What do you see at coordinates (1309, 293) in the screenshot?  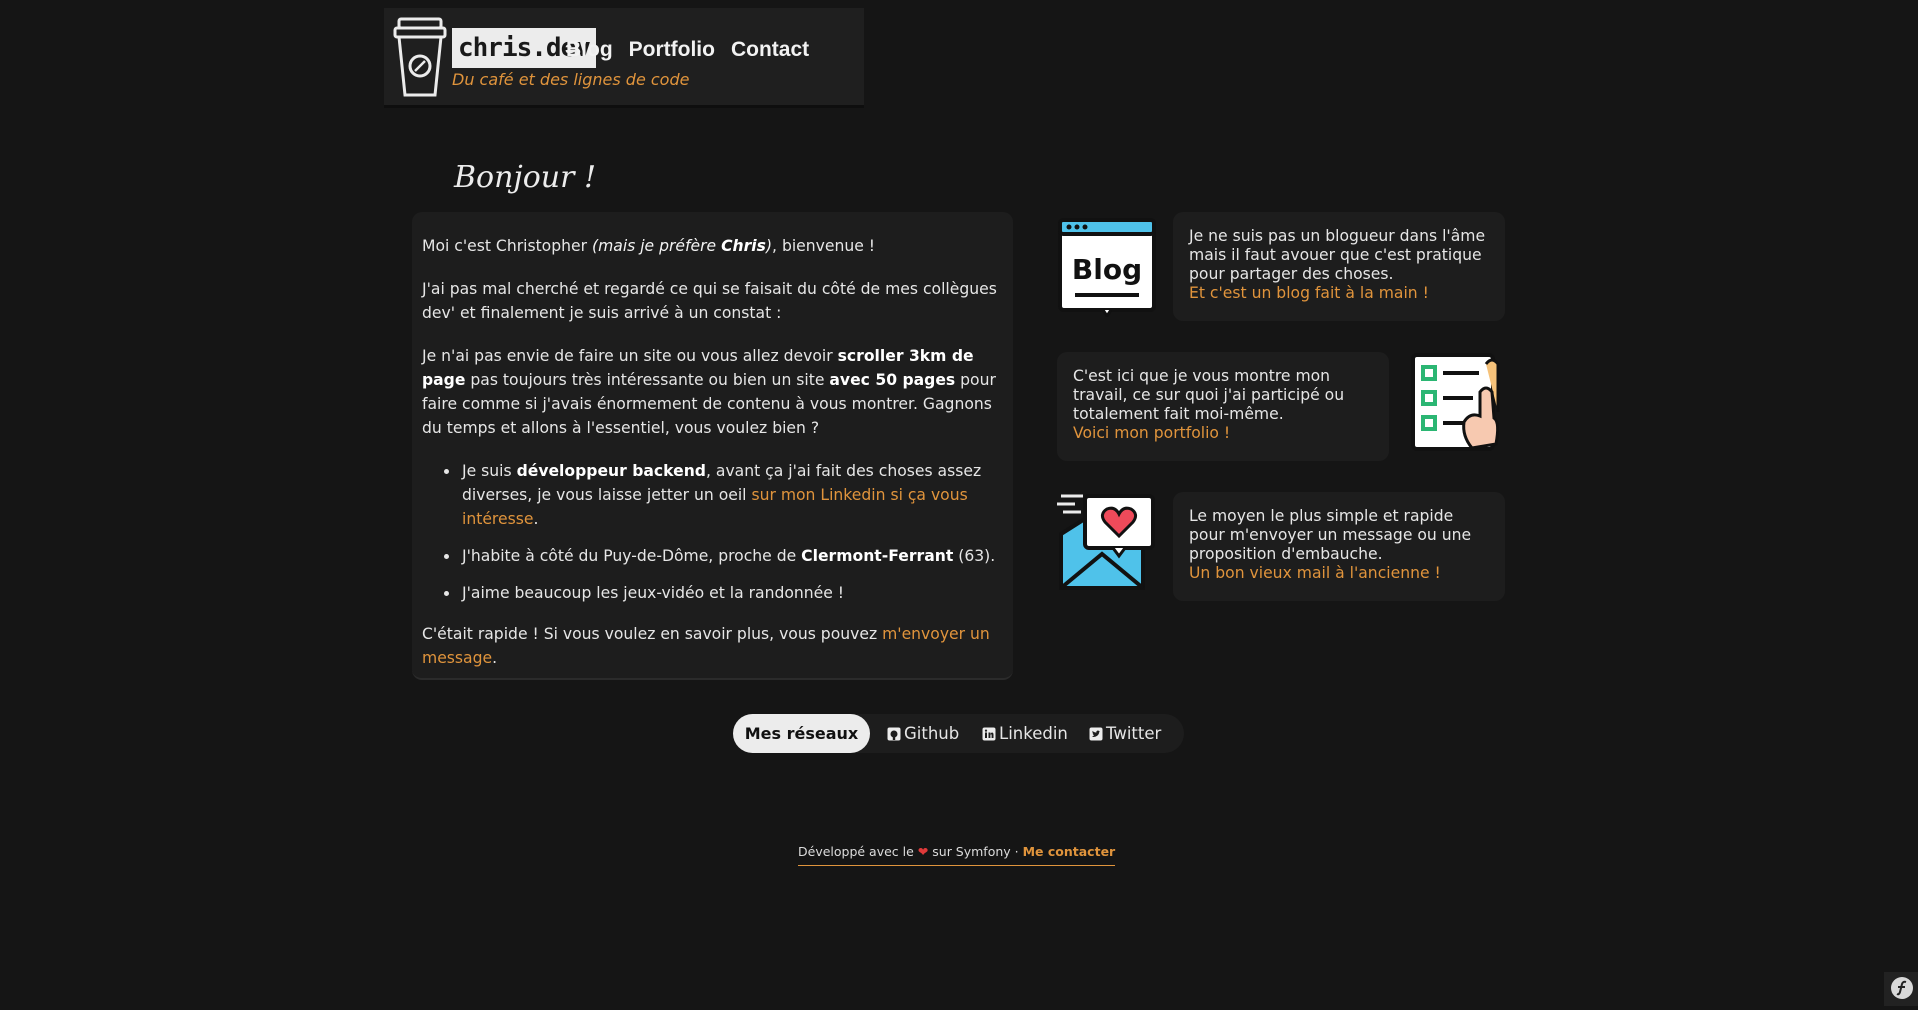 I see `blog-link: Et c'est un blog fait à la main !` at bounding box center [1309, 293].